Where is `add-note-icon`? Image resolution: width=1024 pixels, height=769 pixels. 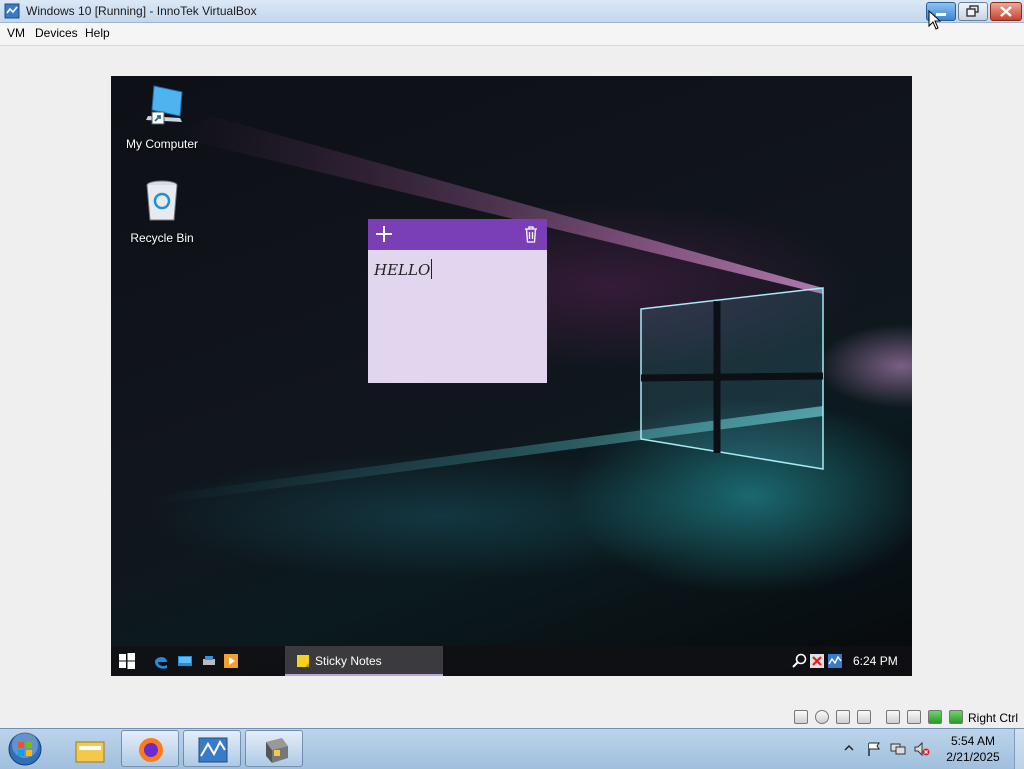 add-note-icon is located at coordinates (384, 234).